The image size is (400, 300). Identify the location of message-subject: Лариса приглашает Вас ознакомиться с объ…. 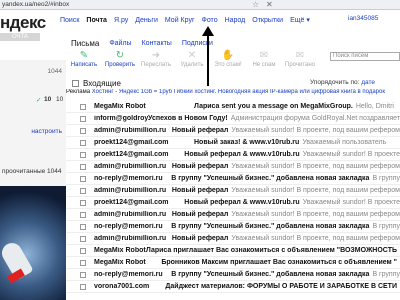
(271, 250).